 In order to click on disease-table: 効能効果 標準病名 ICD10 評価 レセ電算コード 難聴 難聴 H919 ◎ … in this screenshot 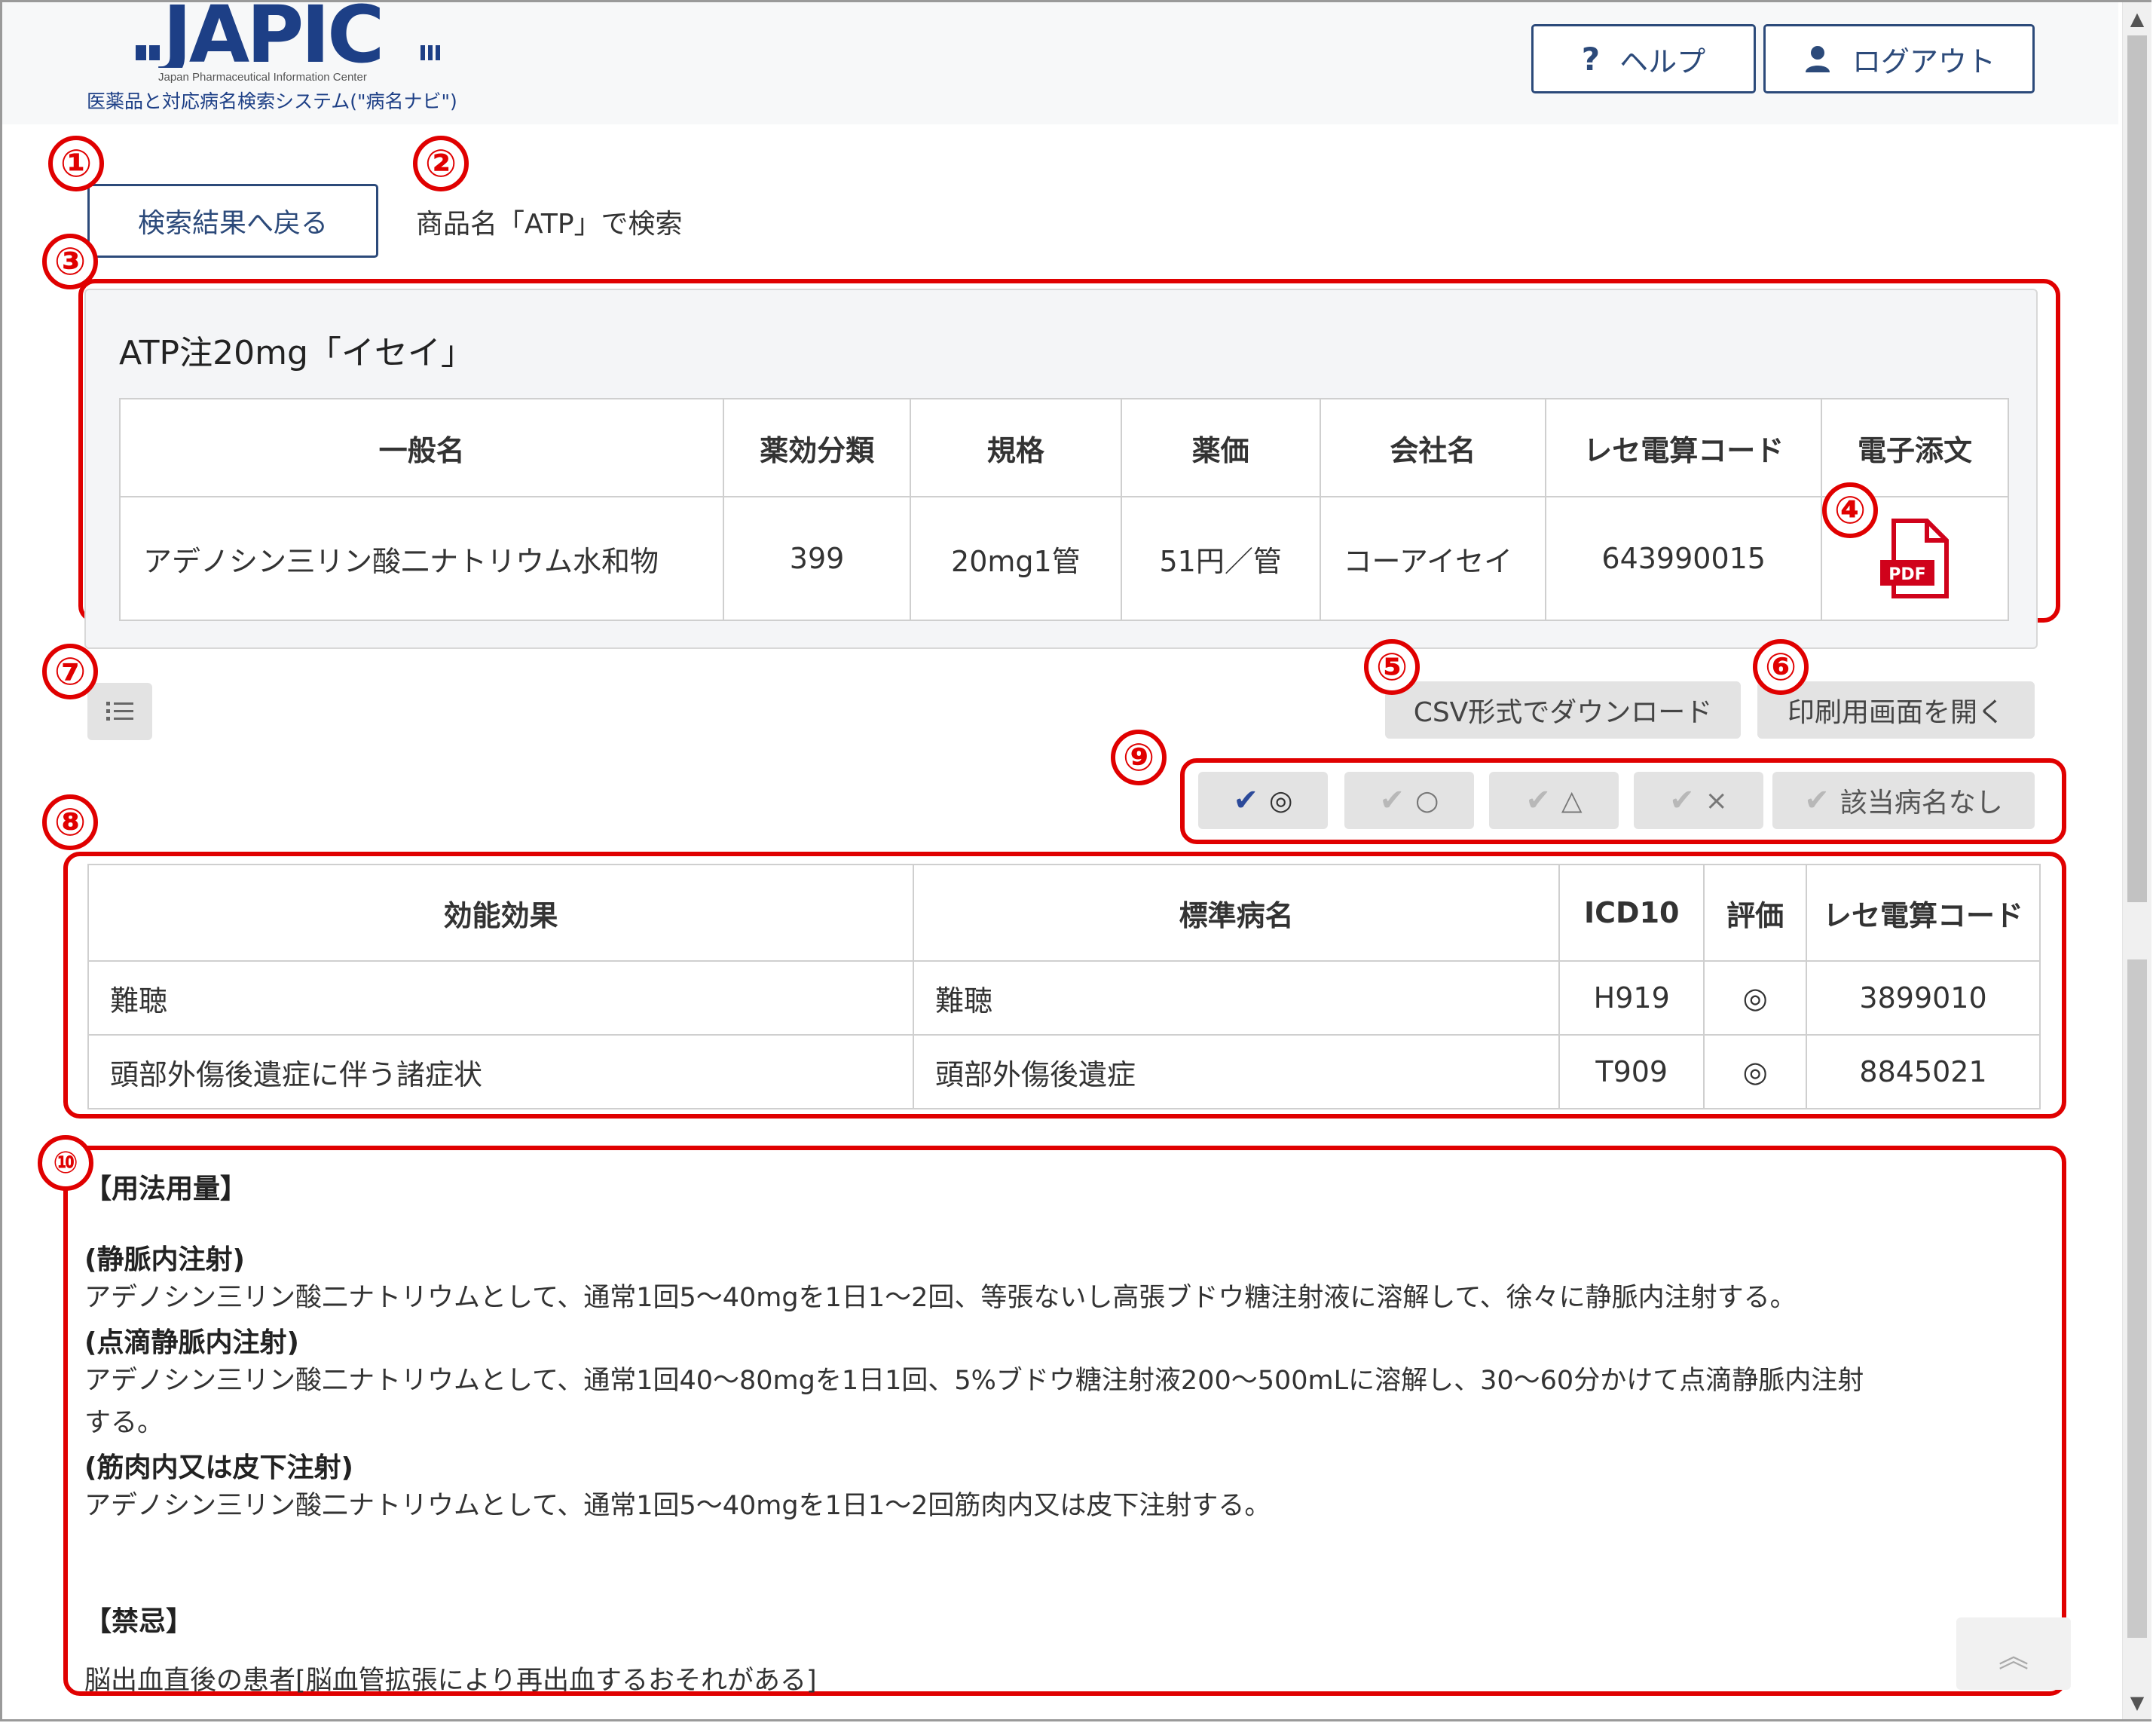, I will do `click(1064, 986)`.